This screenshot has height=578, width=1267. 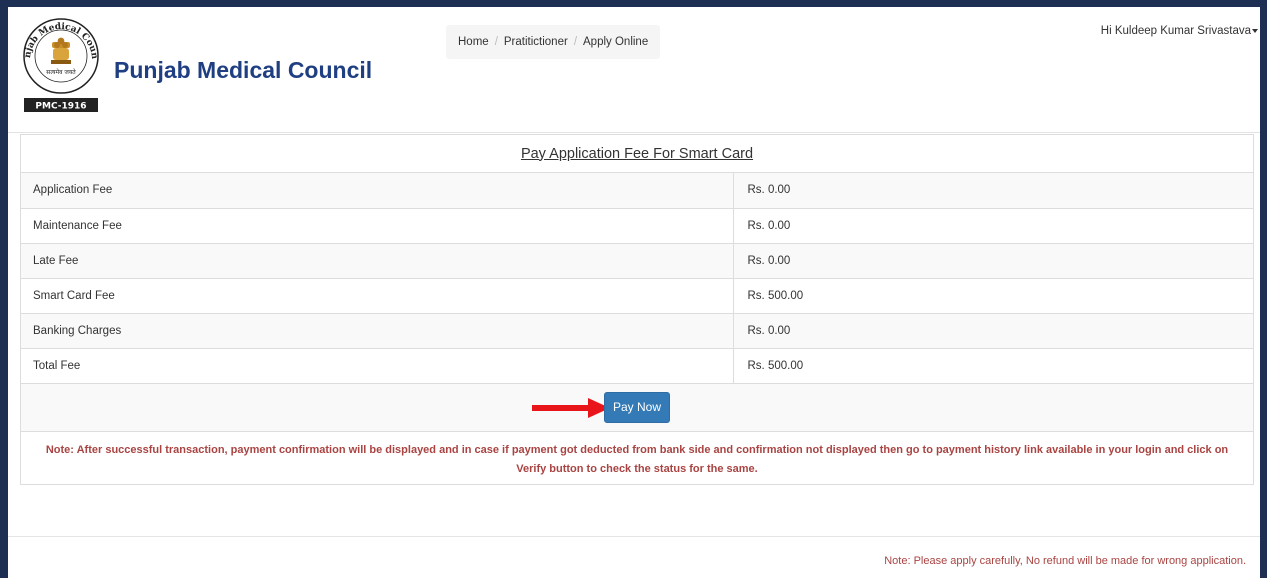 I want to click on table-row: Maintenance Fee Rs. 0.00, so click(x=637, y=226).